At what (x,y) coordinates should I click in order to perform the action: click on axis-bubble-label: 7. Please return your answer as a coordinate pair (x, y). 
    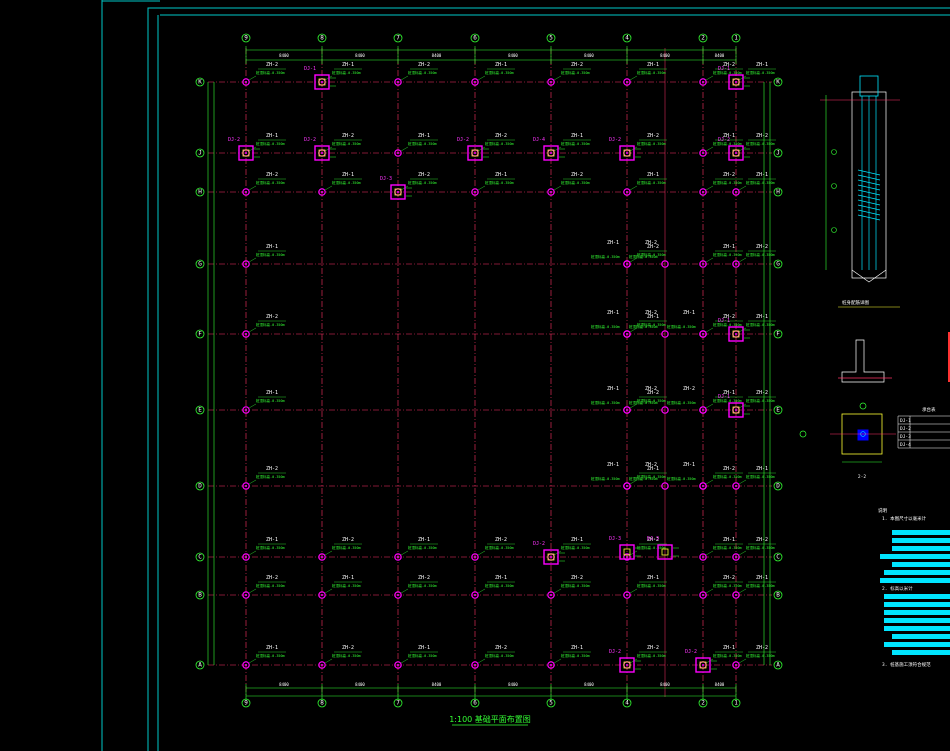
    Looking at the image, I should click on (398, 703).